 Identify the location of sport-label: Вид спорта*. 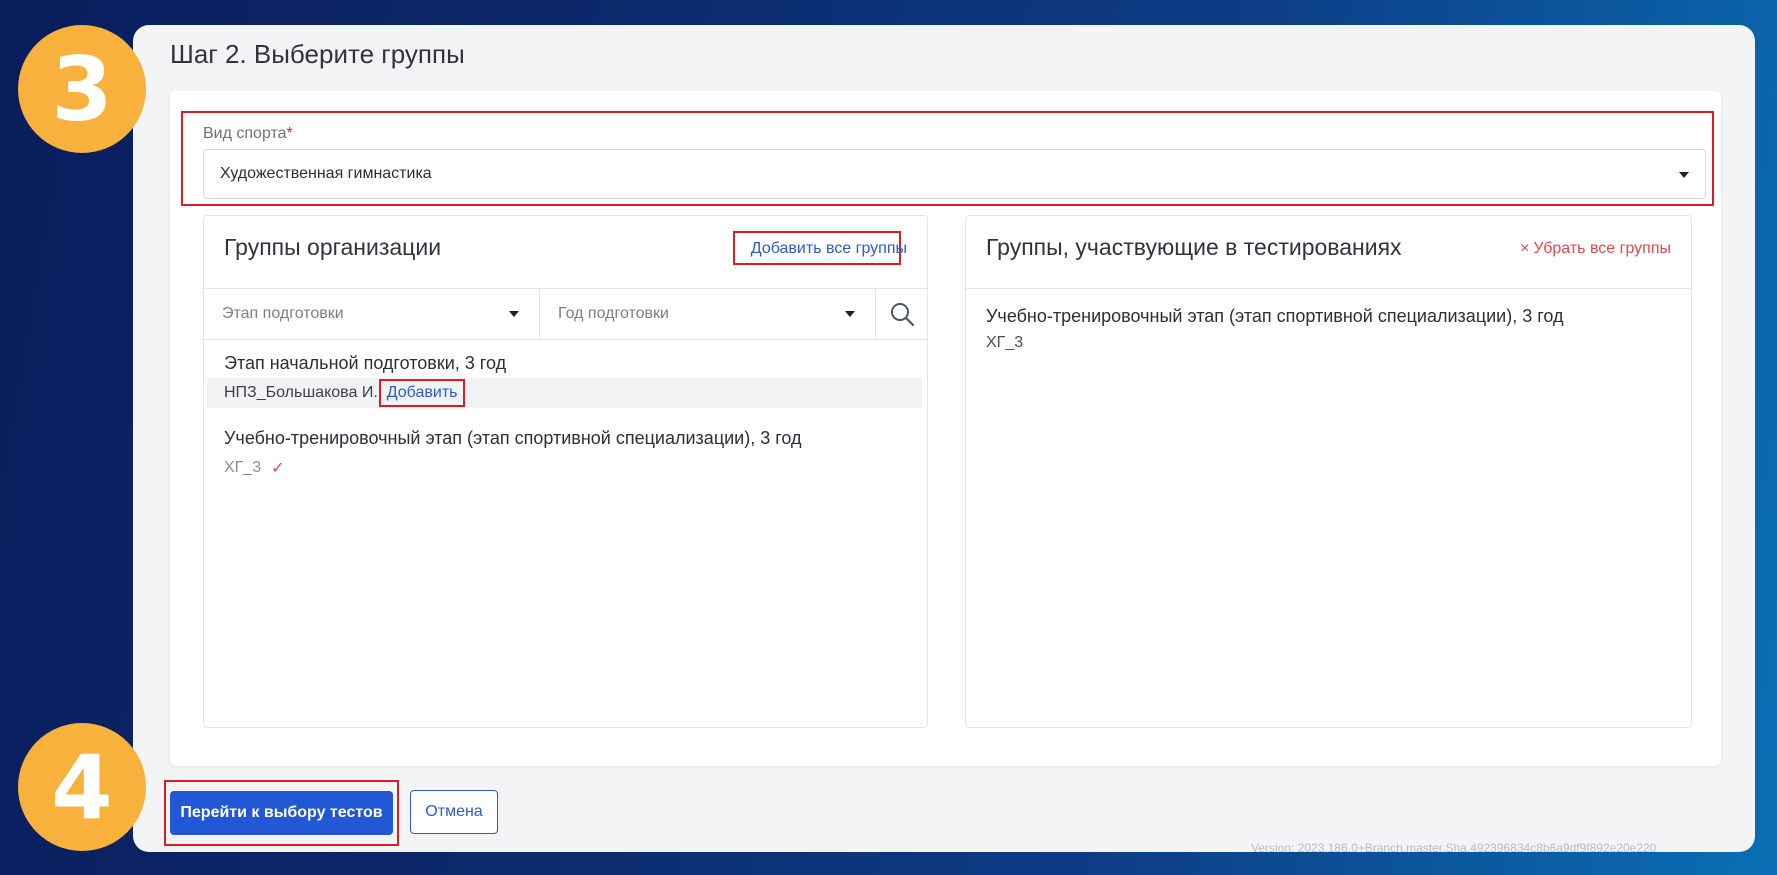
(248, 133).